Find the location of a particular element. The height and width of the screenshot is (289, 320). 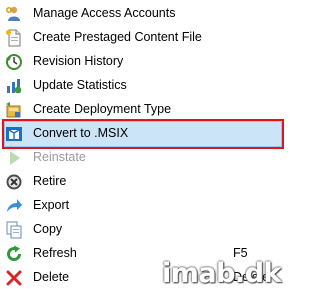

update-statistics-icon is located at coordinates (14, 86).